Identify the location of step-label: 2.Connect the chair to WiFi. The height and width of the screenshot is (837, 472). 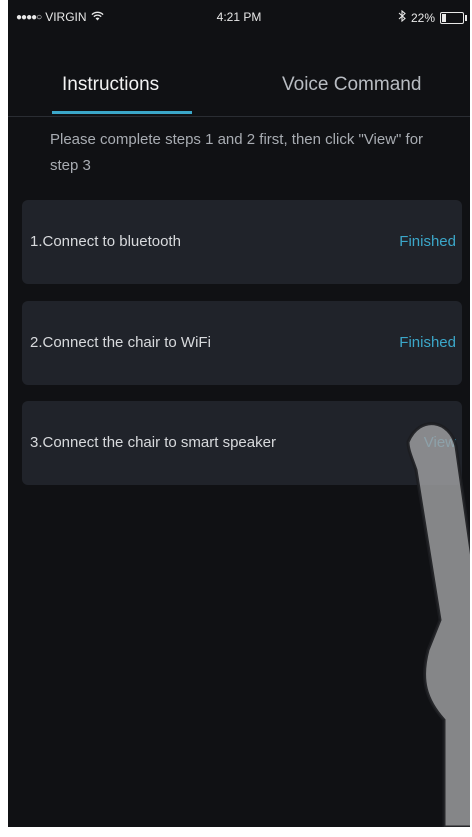
(120, 342).